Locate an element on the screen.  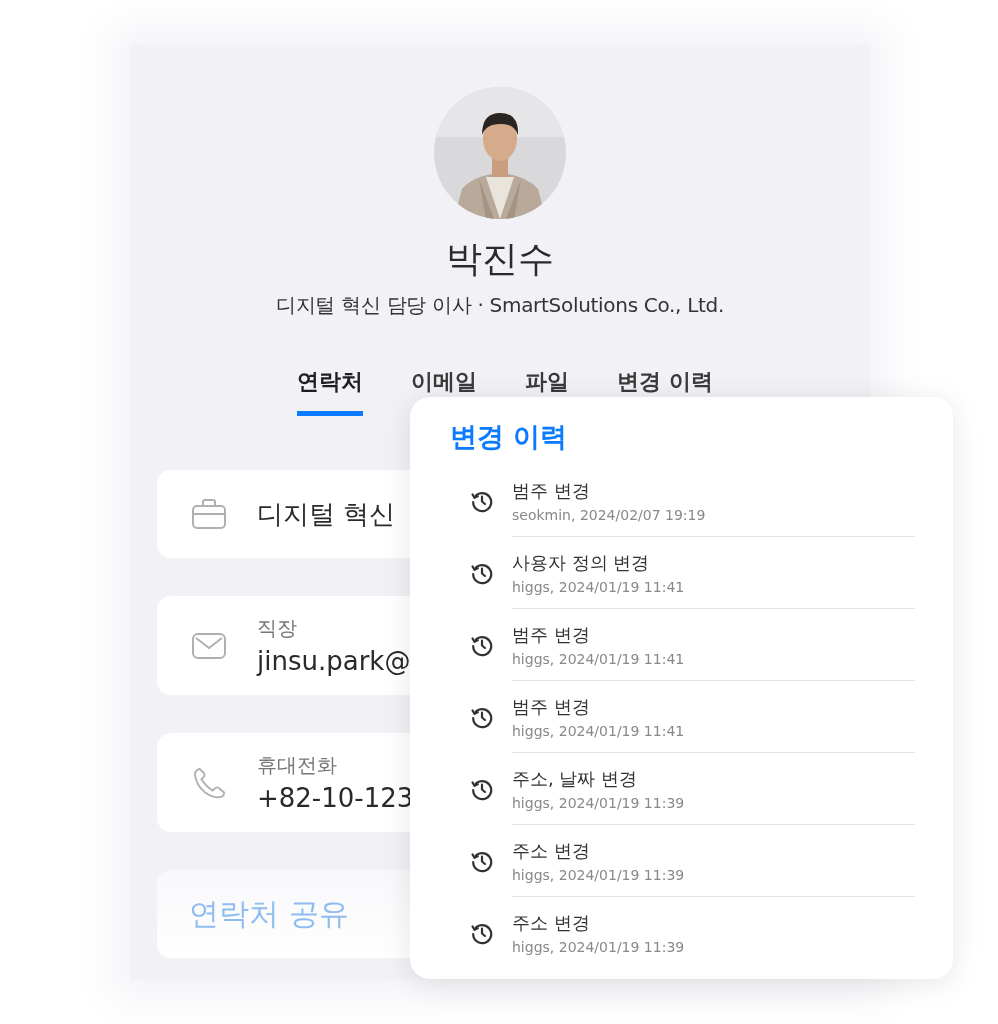
contact-subtitle: 디지털 혁신 담당 이사 · SmartSolutions Co., Ltd. is located at coordinates (500, 305).